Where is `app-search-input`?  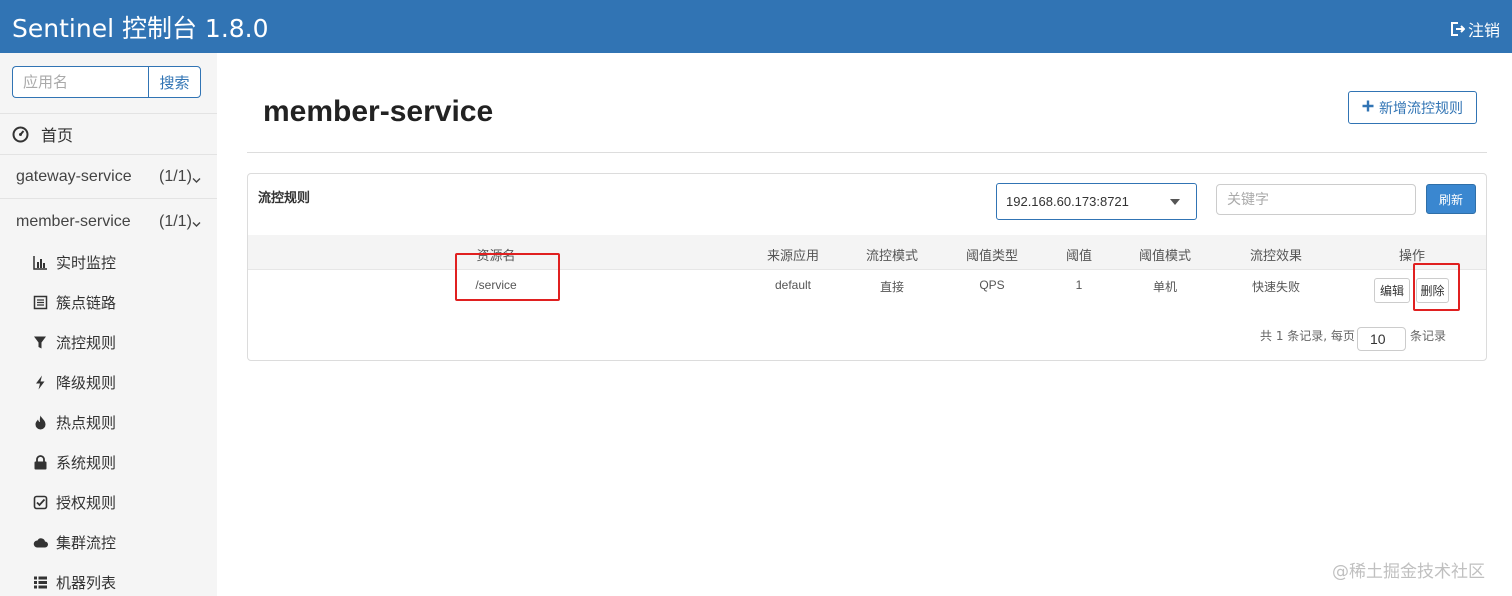 app-search-input is located at coordinates (80, 82).